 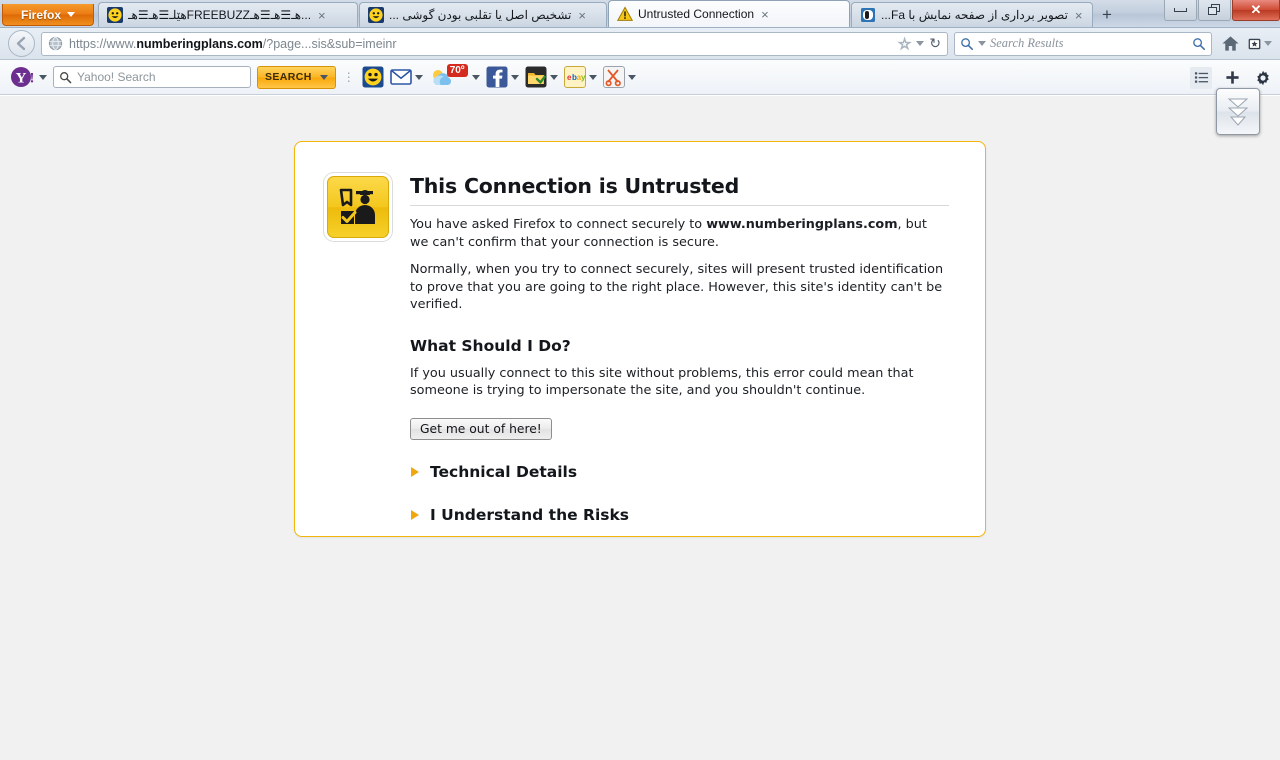 I want to click on yahoo-search-input: Yahoo! Search, so click(x=152, y=77).